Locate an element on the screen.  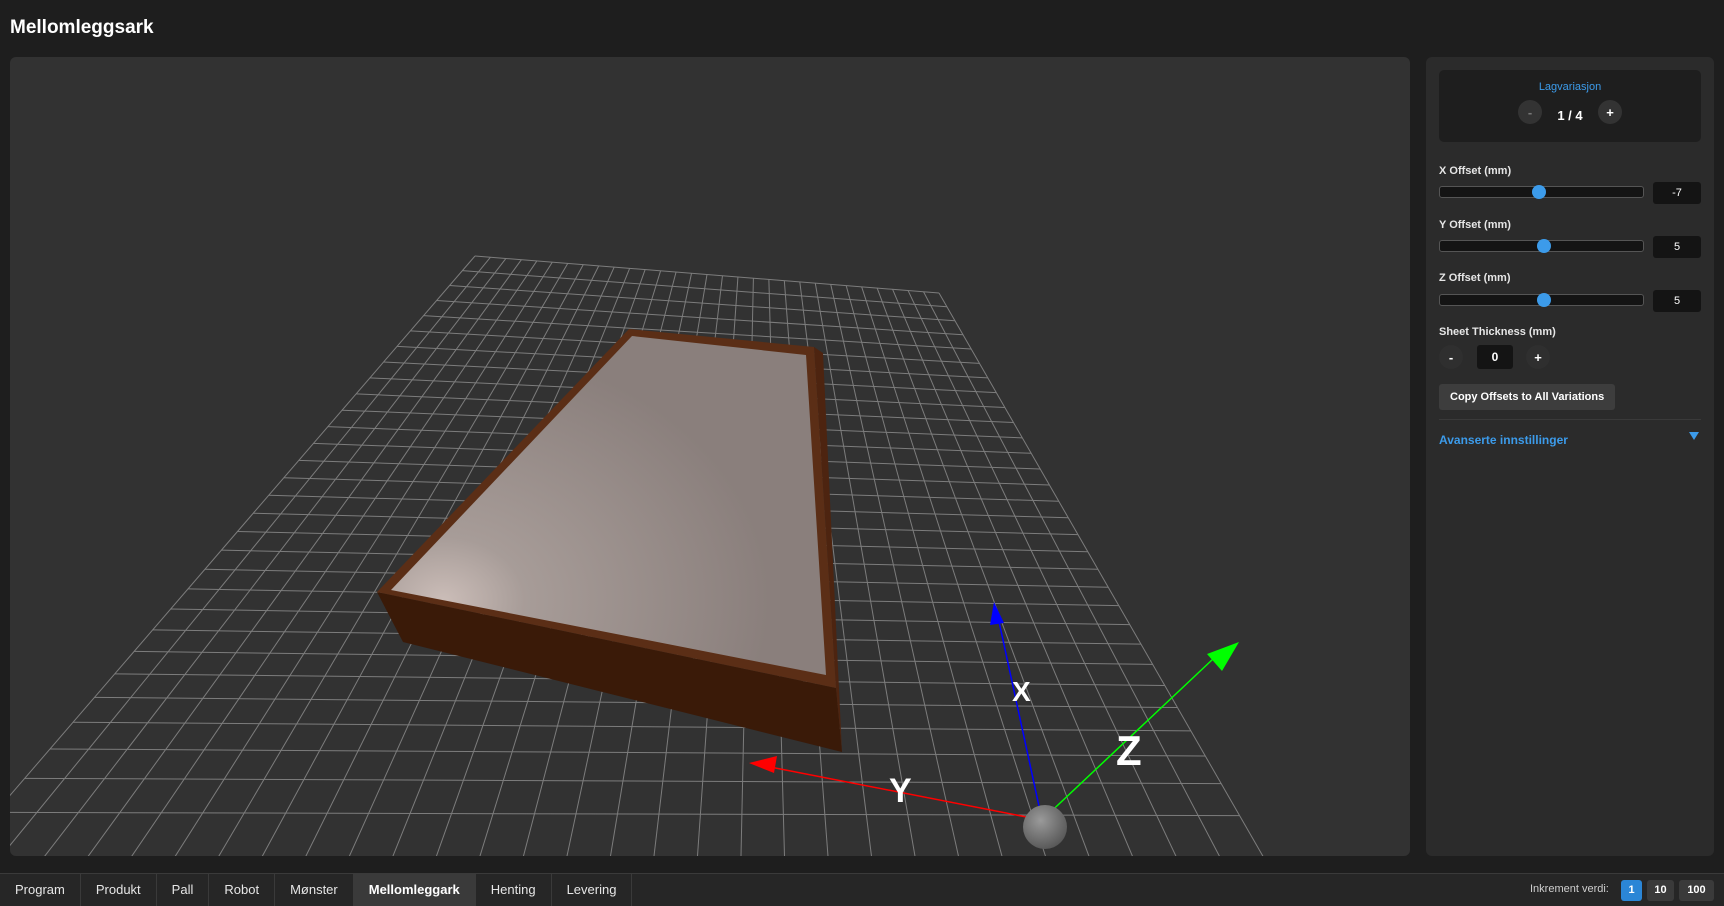
tab-produkt: Produkt is located at coordinates (119, 890).